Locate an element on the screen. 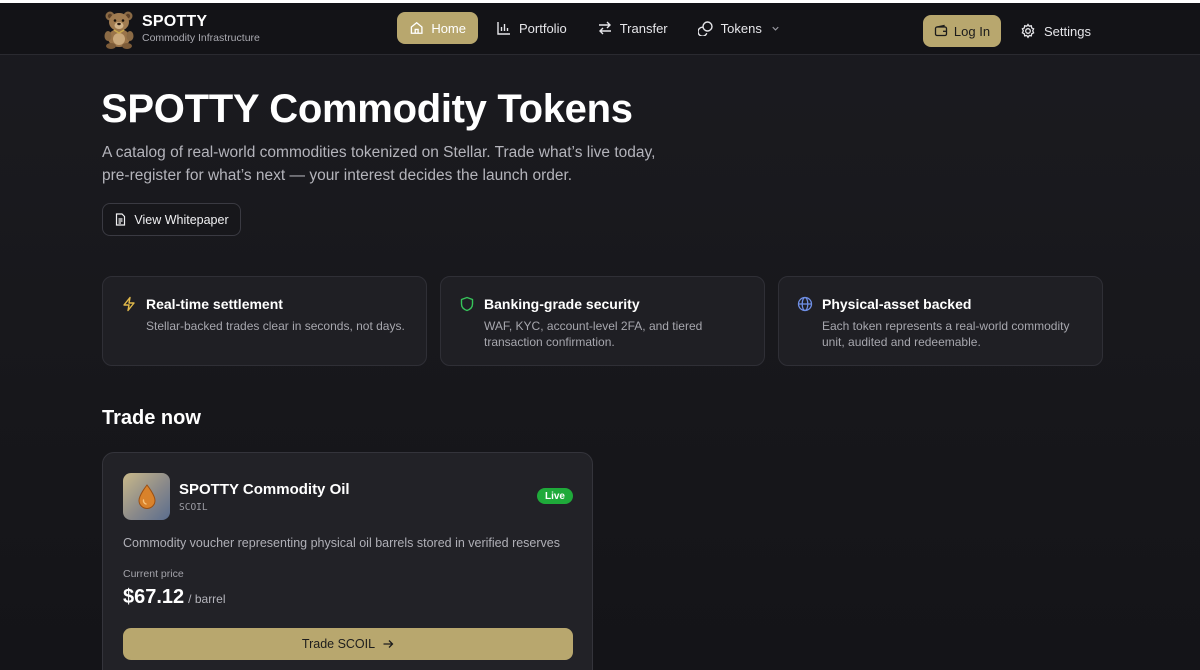 The height and width of the screenshot is (670, 1200). whitepaper-label: View Whitepaper is located at coordinates (181, 219).